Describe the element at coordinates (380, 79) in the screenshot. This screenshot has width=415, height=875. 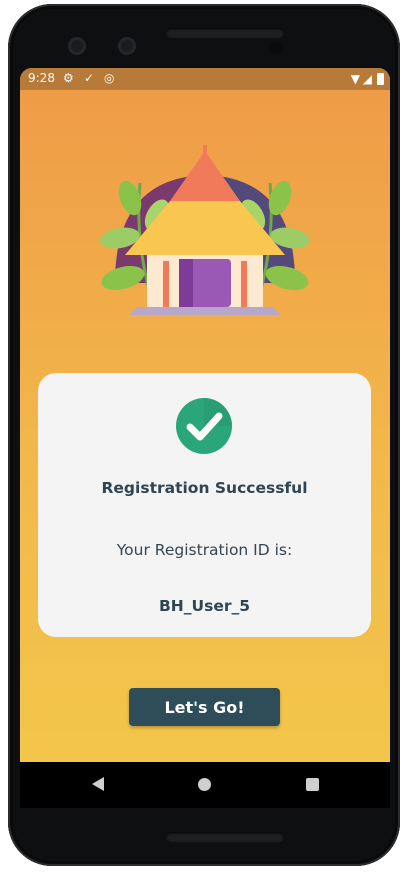
I see `battery-icon` at that location.